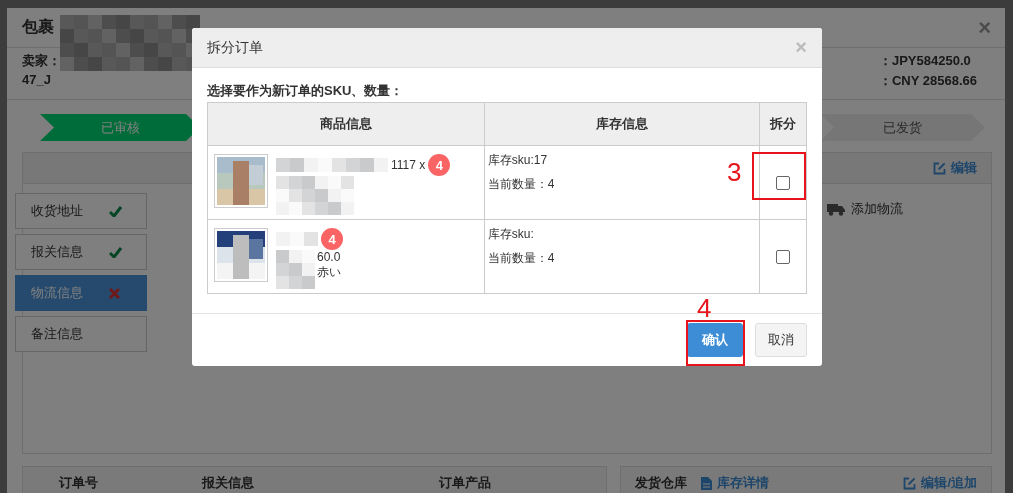 Image resolution: width=1013 pixels, height=493 pixels. What do you see at coordinates (306, 91) in the screenshot?
I see `dialog-prompt: 选择要作为新订单的SKU、数量：` at bounding box center [306, 91].